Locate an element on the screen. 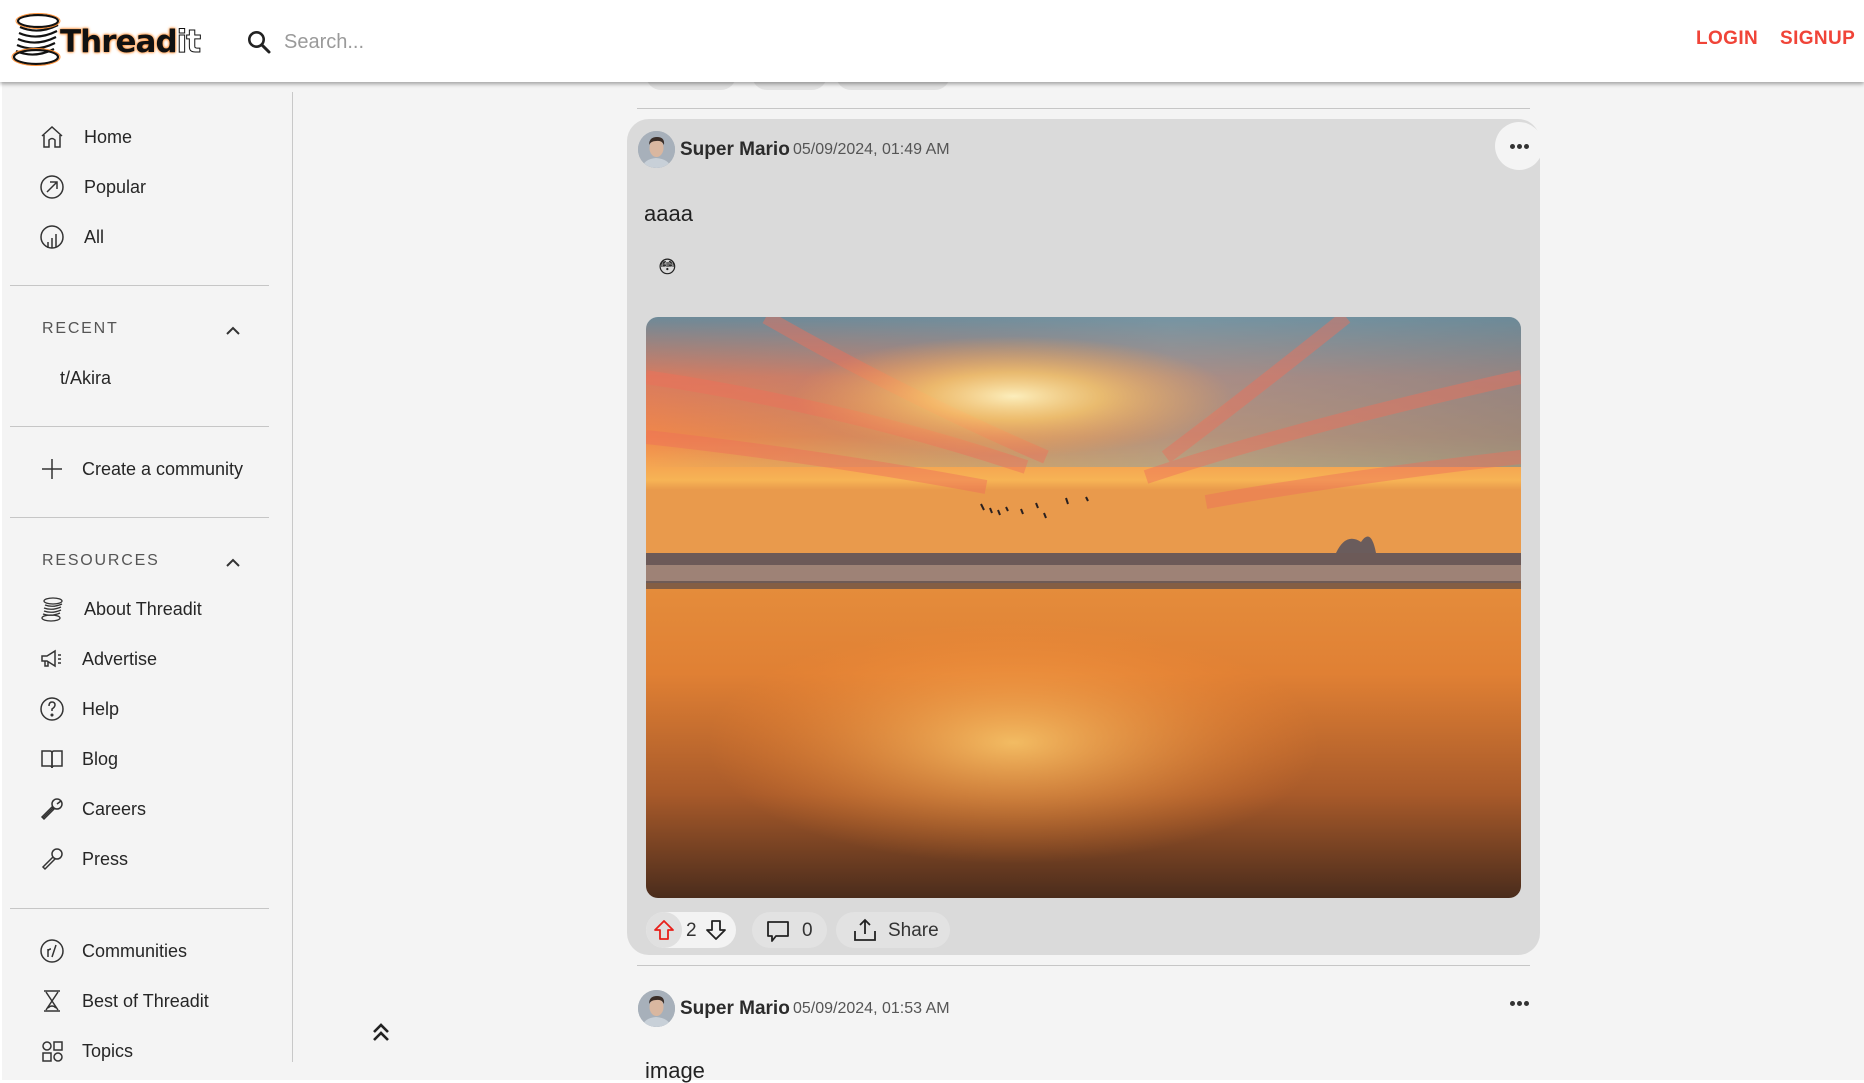 This screenshot has height=1083, width=1864. communities-icon is located at coordinates (52, 951).